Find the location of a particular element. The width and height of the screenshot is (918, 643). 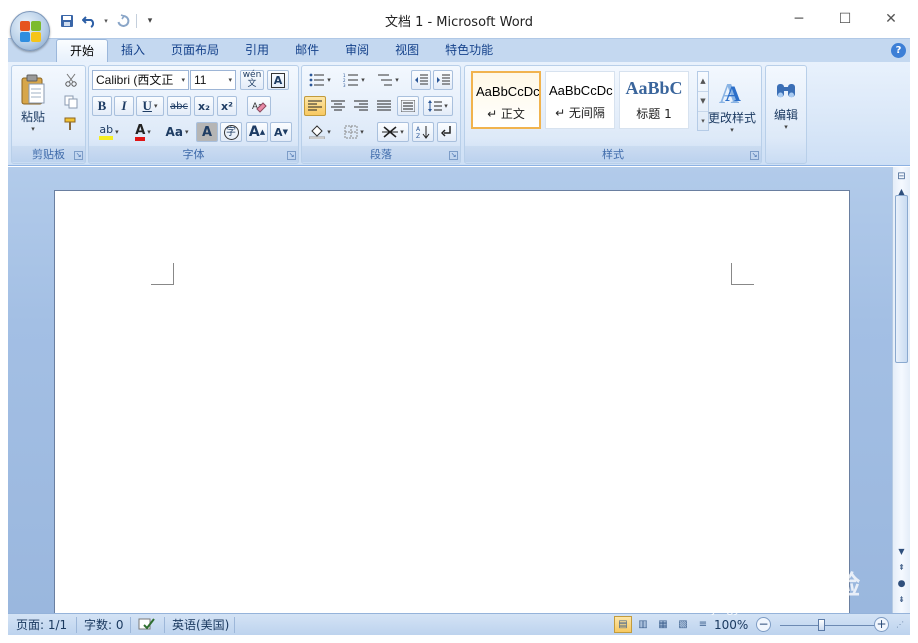

page-count: 页面: 1/1 is located at coordinates (41, 625).